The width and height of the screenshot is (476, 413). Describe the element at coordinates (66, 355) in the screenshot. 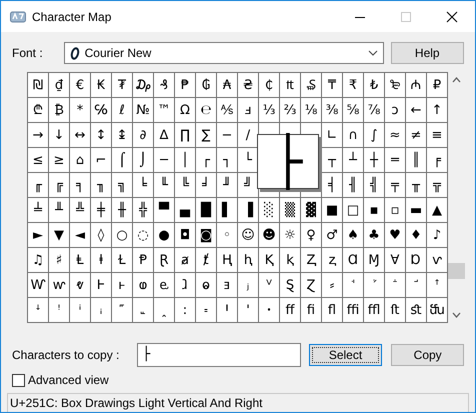

I see `copy-label: Characters to copy :` at that location.